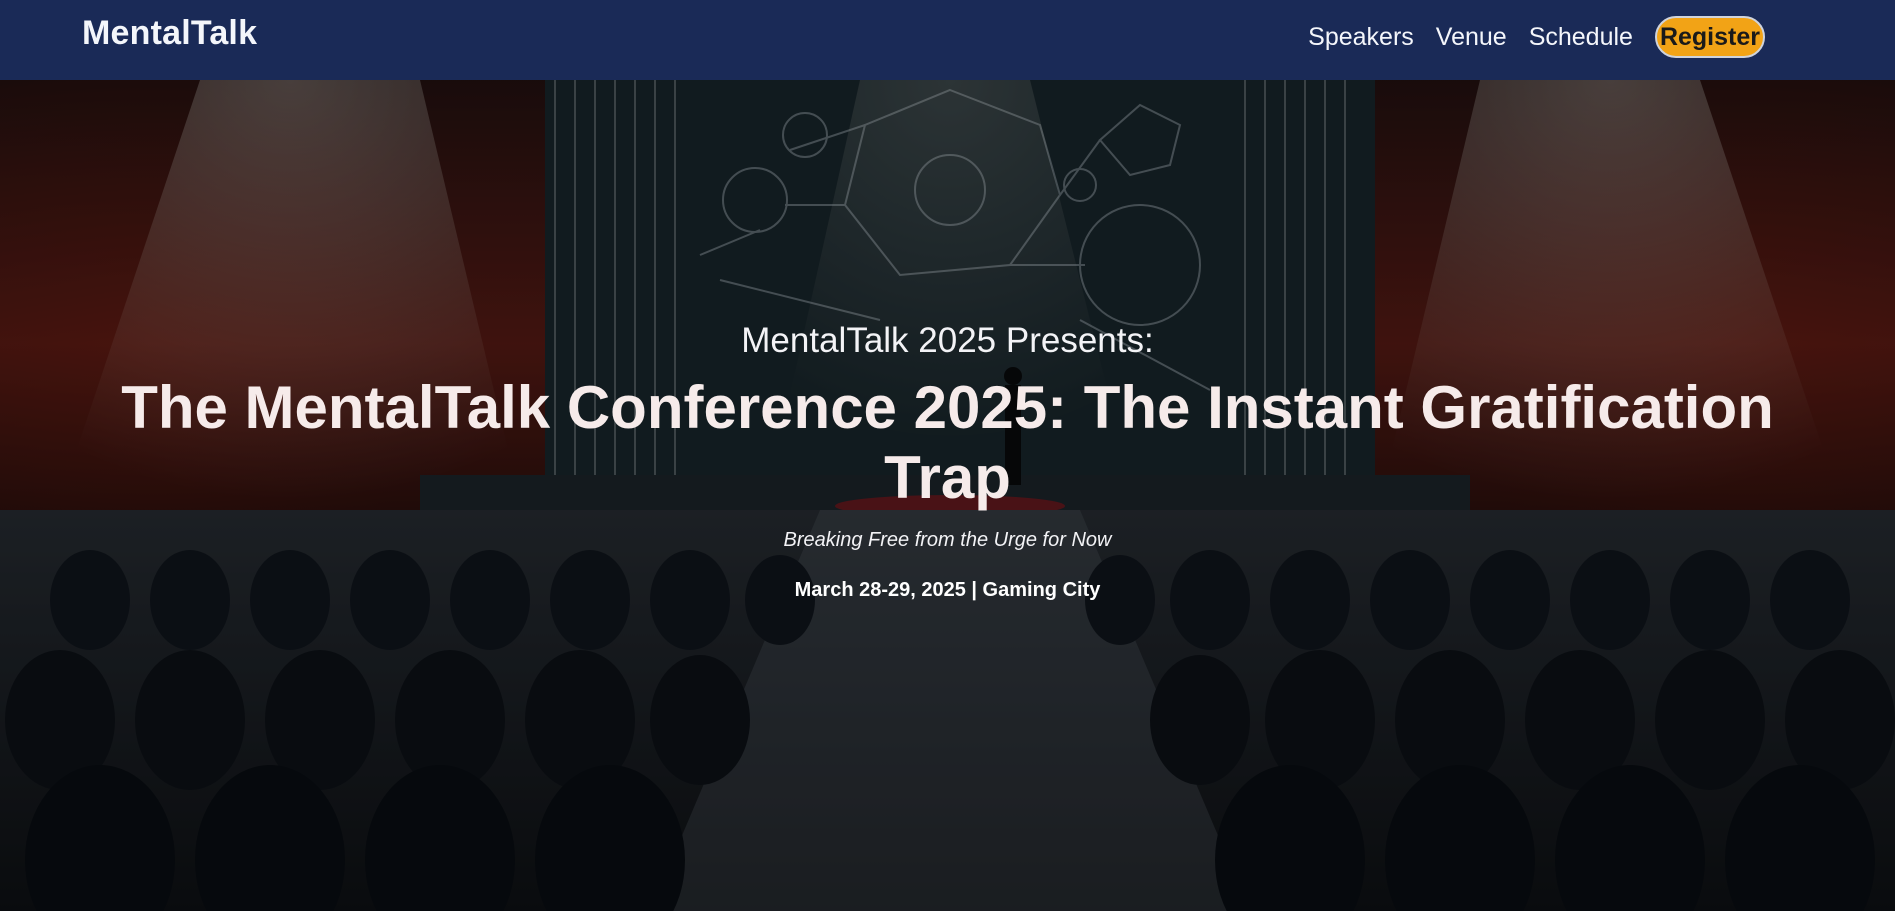 This screenshot has height=911, width=1895. I want to click on brand-logo-text: MentalTalk, so click(169, 33).